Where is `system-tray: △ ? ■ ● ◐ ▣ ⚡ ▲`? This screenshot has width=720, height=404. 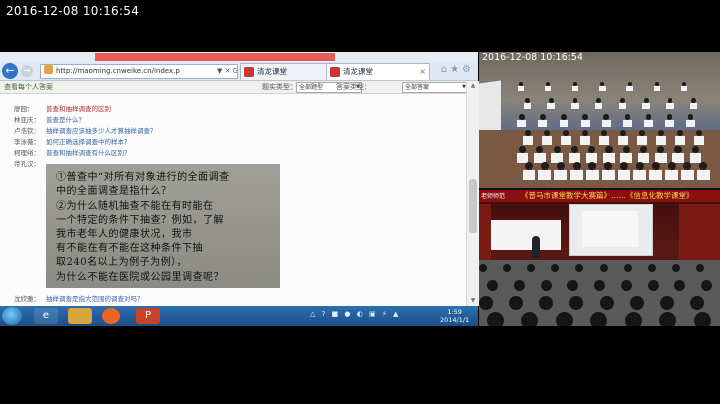 system-tray: △ ? ■ ● ◐ ▣ ⚡ ▲ is located at coordinates (355, 314).